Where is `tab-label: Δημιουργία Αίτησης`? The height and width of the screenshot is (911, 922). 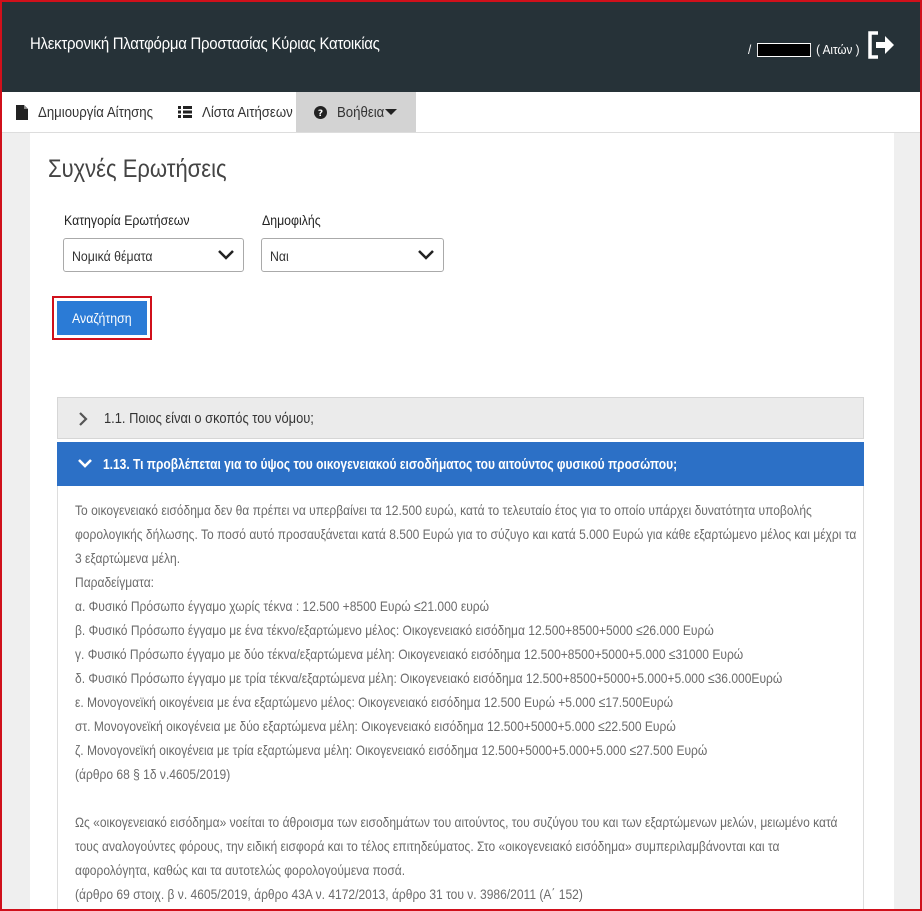
tab-label: Δημιουργία Αίτησης is located at coordinates (96, 112).